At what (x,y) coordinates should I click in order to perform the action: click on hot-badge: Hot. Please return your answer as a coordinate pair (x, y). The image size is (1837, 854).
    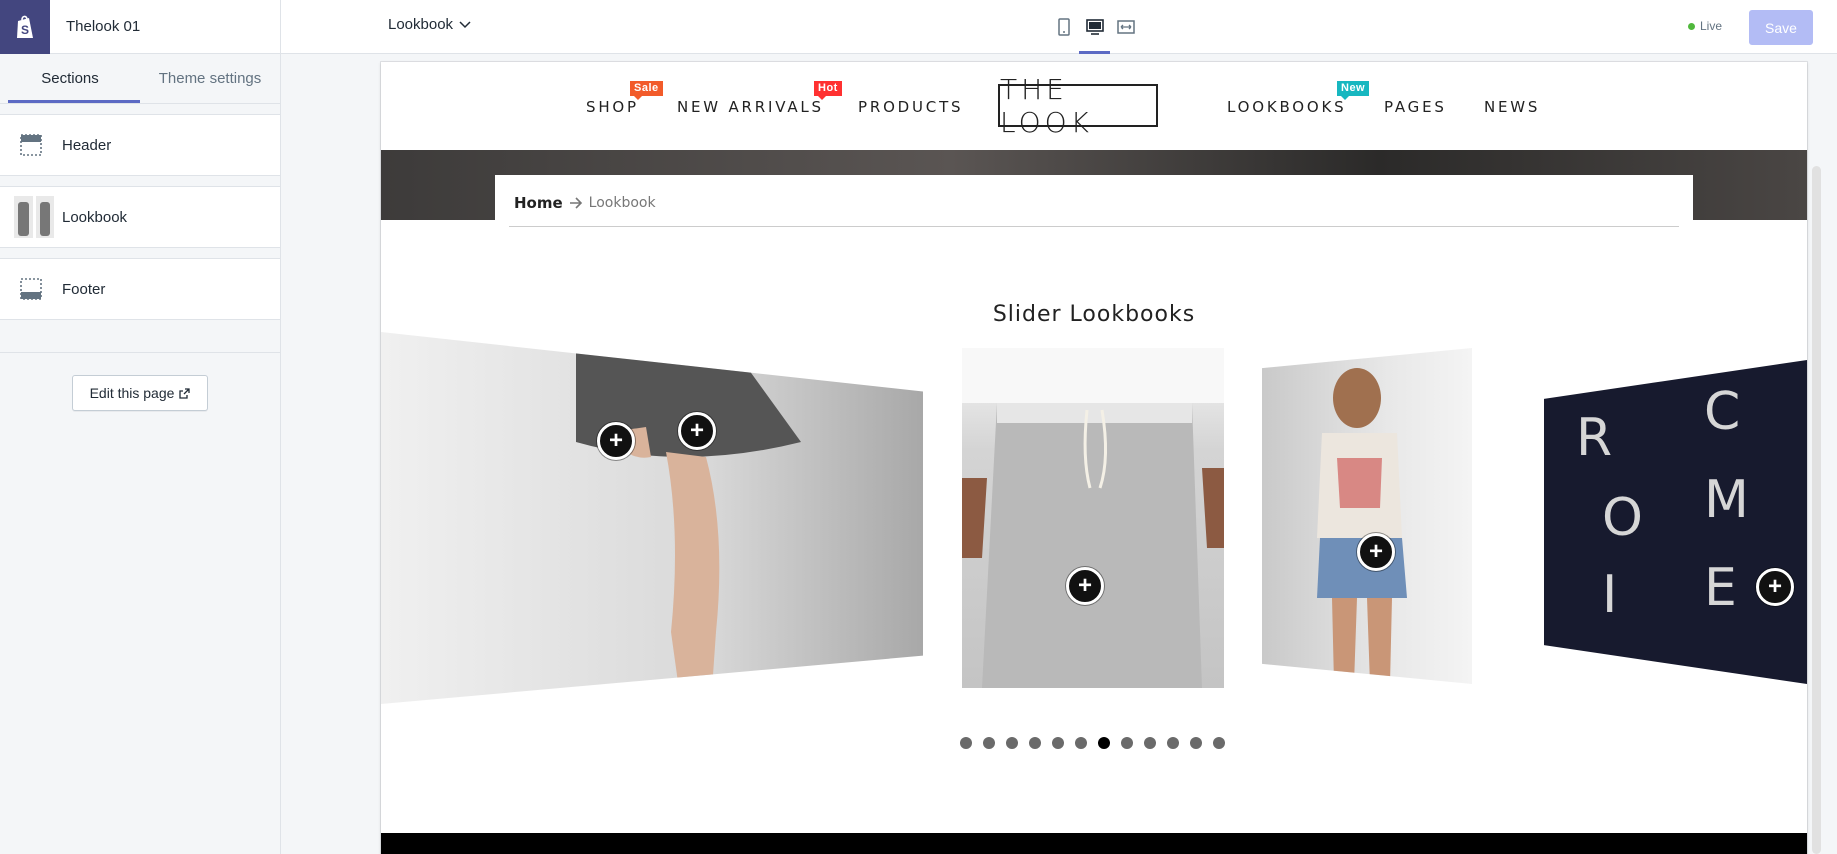
    Looking at the image, I should click on (828, 90).